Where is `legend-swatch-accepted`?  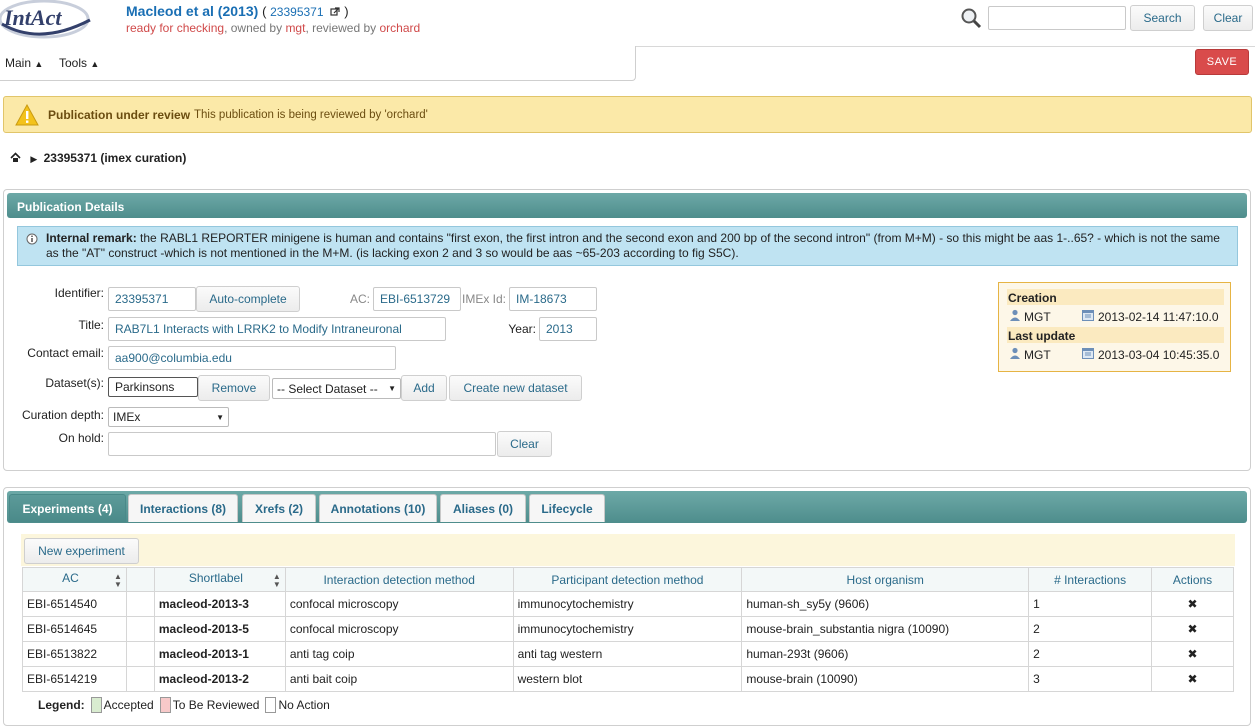
legend-swatch-accepted is located at coordinates (96, 705).